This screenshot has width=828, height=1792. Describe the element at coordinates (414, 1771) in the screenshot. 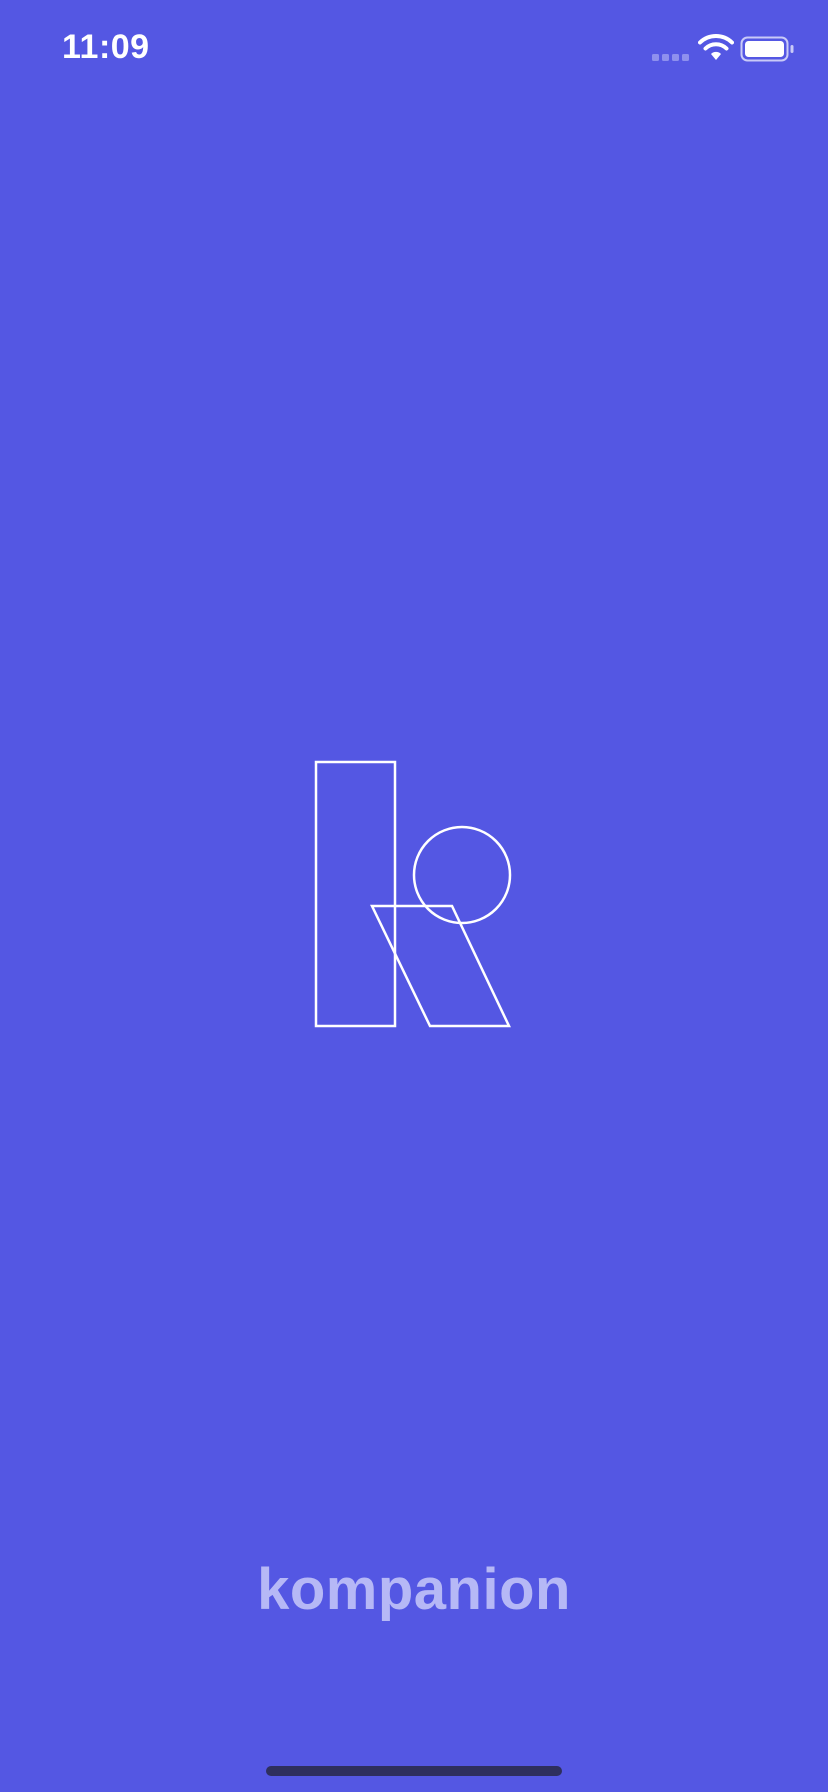

I see `home-indicator` at that location.